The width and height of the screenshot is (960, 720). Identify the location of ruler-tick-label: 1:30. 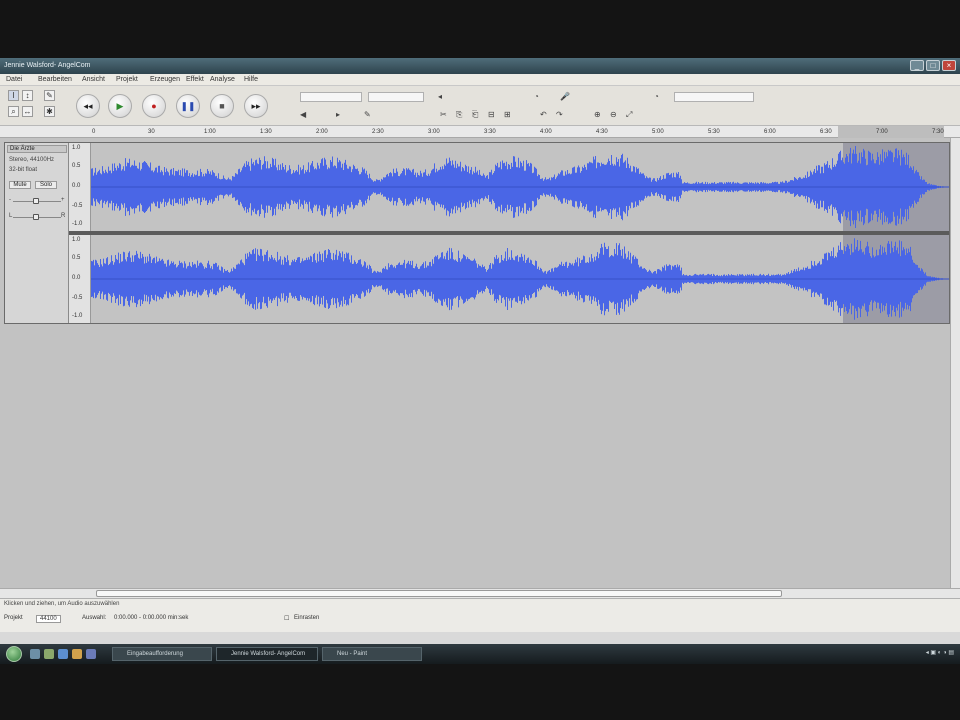
(266, 132).